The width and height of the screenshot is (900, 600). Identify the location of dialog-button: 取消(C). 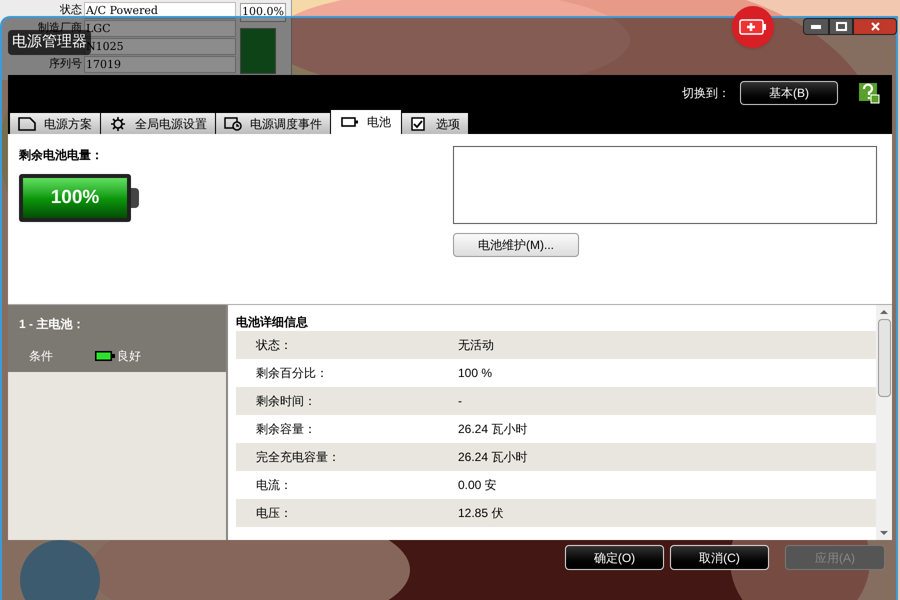
(719, 557).